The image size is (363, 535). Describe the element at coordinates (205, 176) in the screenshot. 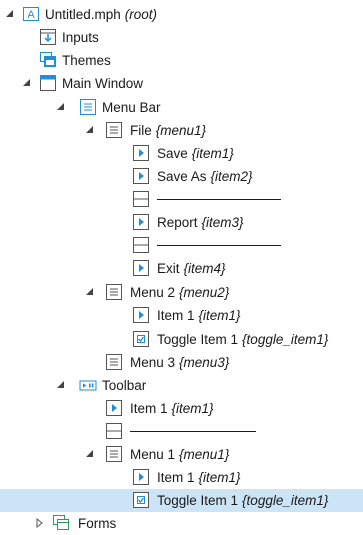

I see `tree-node-label: Save As {item2}` at that location.